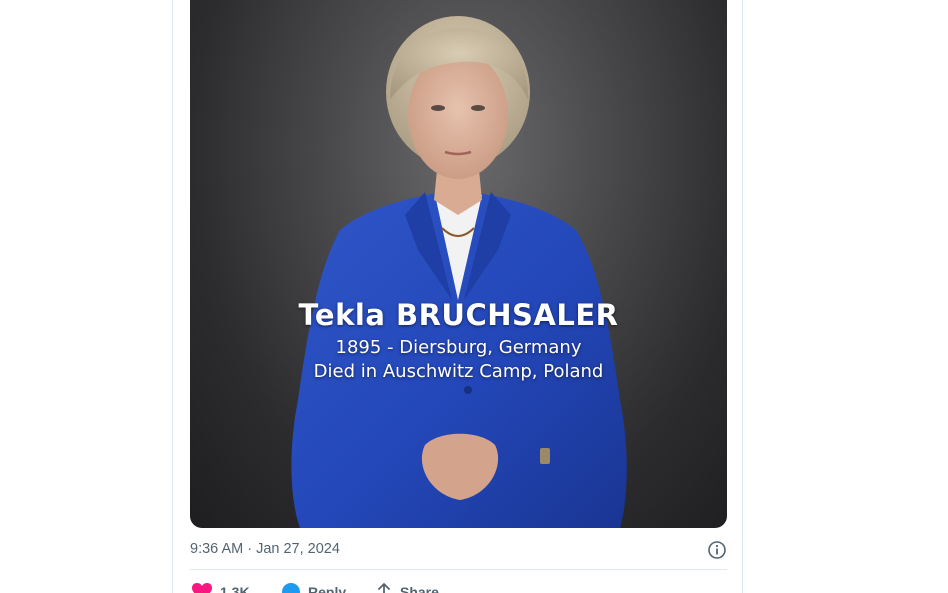  What do you see at coordinates (327, 588) in the screenshot?
I see `reply-label: Reply` at bounding box center [327, 588].